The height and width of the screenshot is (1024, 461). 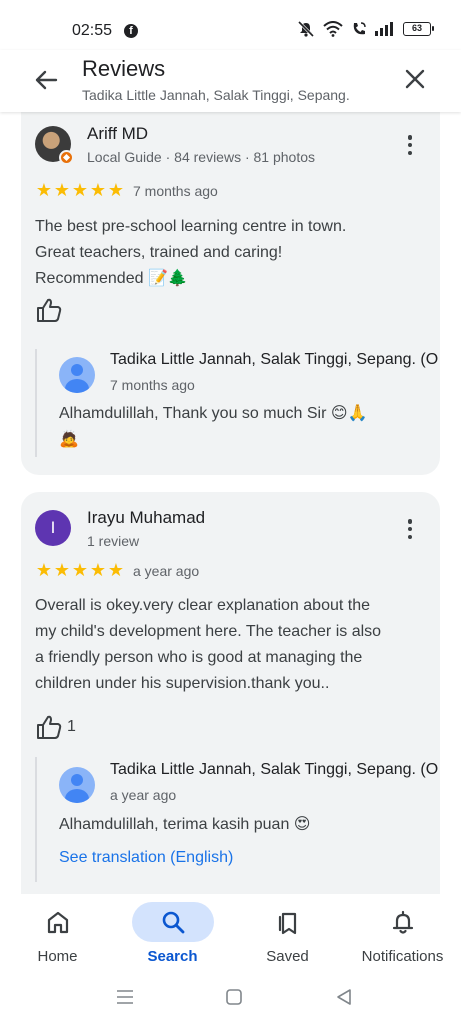 What do you see at coordinates (146, 518) in the screenshot?
I see `reviewer-name: Irayu Muhamad` at bounding box center [146, 518].